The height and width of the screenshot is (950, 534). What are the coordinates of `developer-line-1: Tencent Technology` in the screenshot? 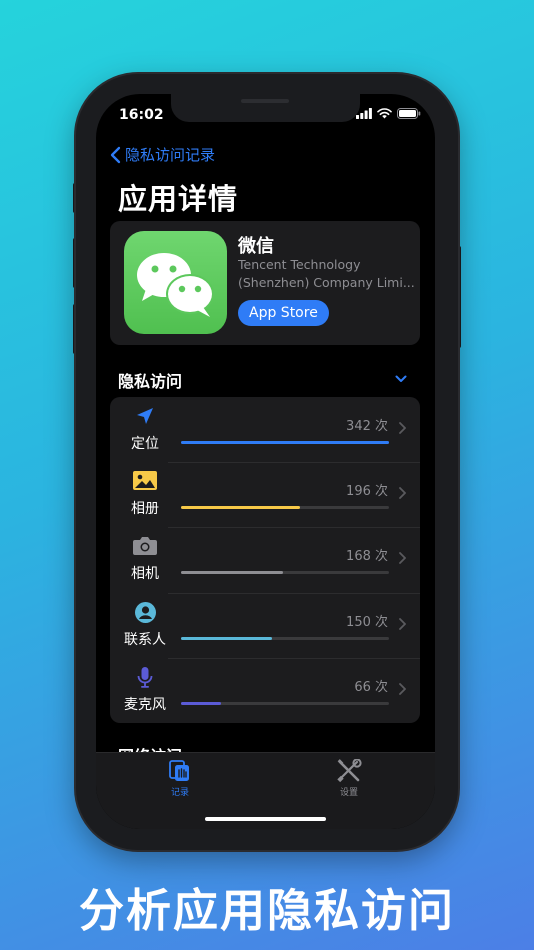 It's located at (299, 264).